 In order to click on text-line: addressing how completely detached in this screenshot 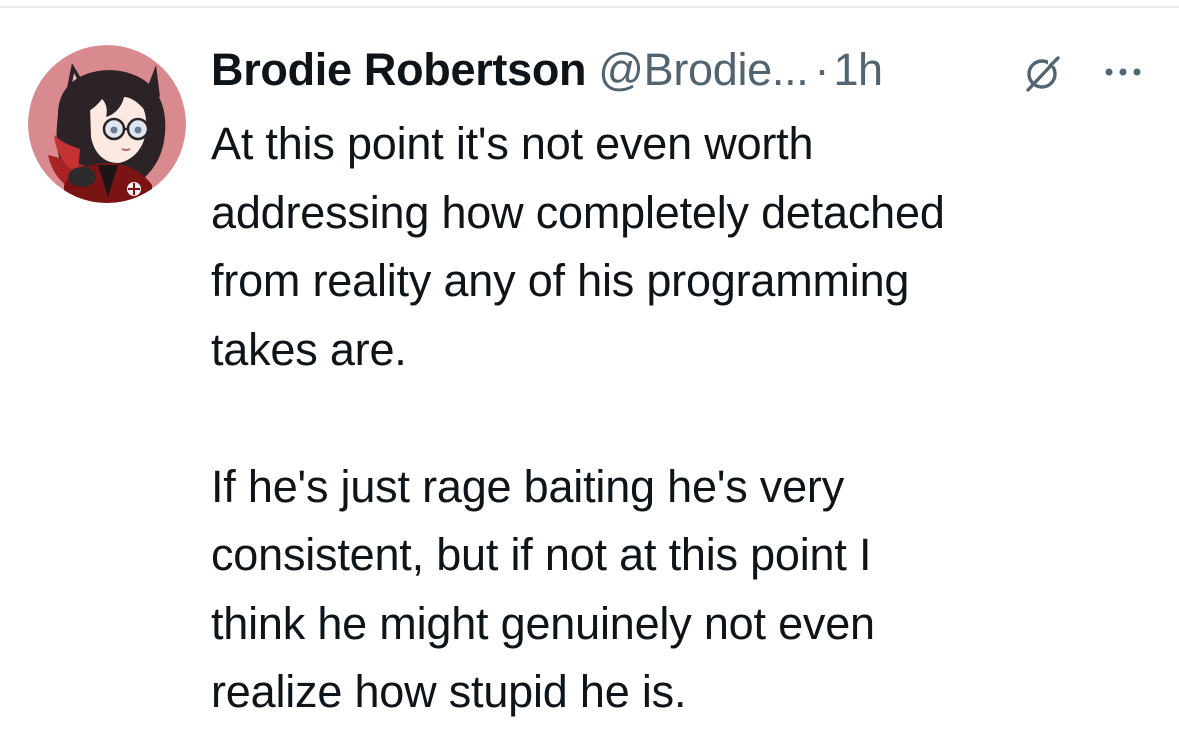, I will do `click(578, 212)`.